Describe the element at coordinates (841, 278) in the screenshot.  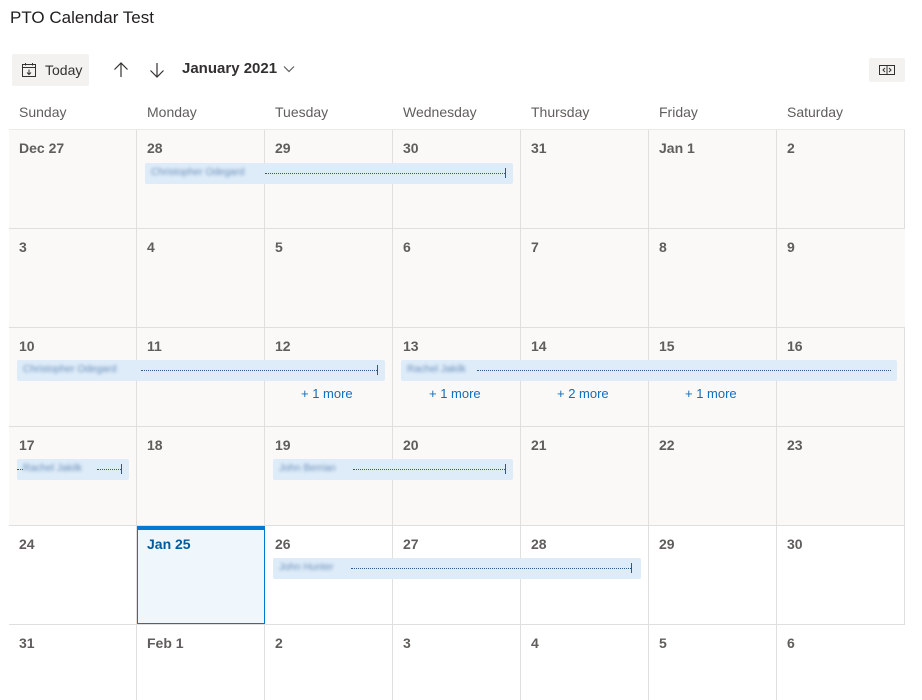
I see `day-cell: 9` at that location.